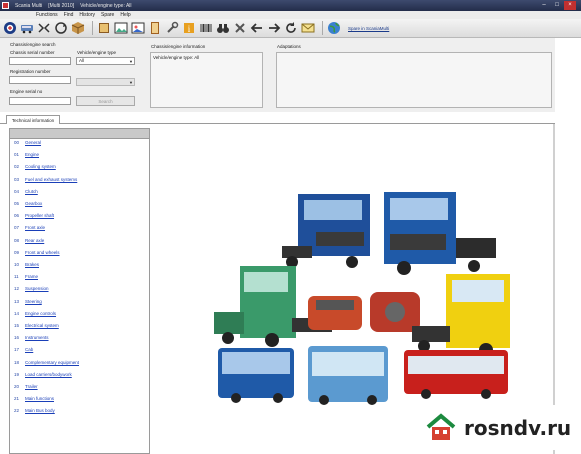 The width and height of the screenshot is (581, 454). Describe the element at coordinates (33, 203) in the screenshot. I see `list-item-label: Gearbox` at that location.